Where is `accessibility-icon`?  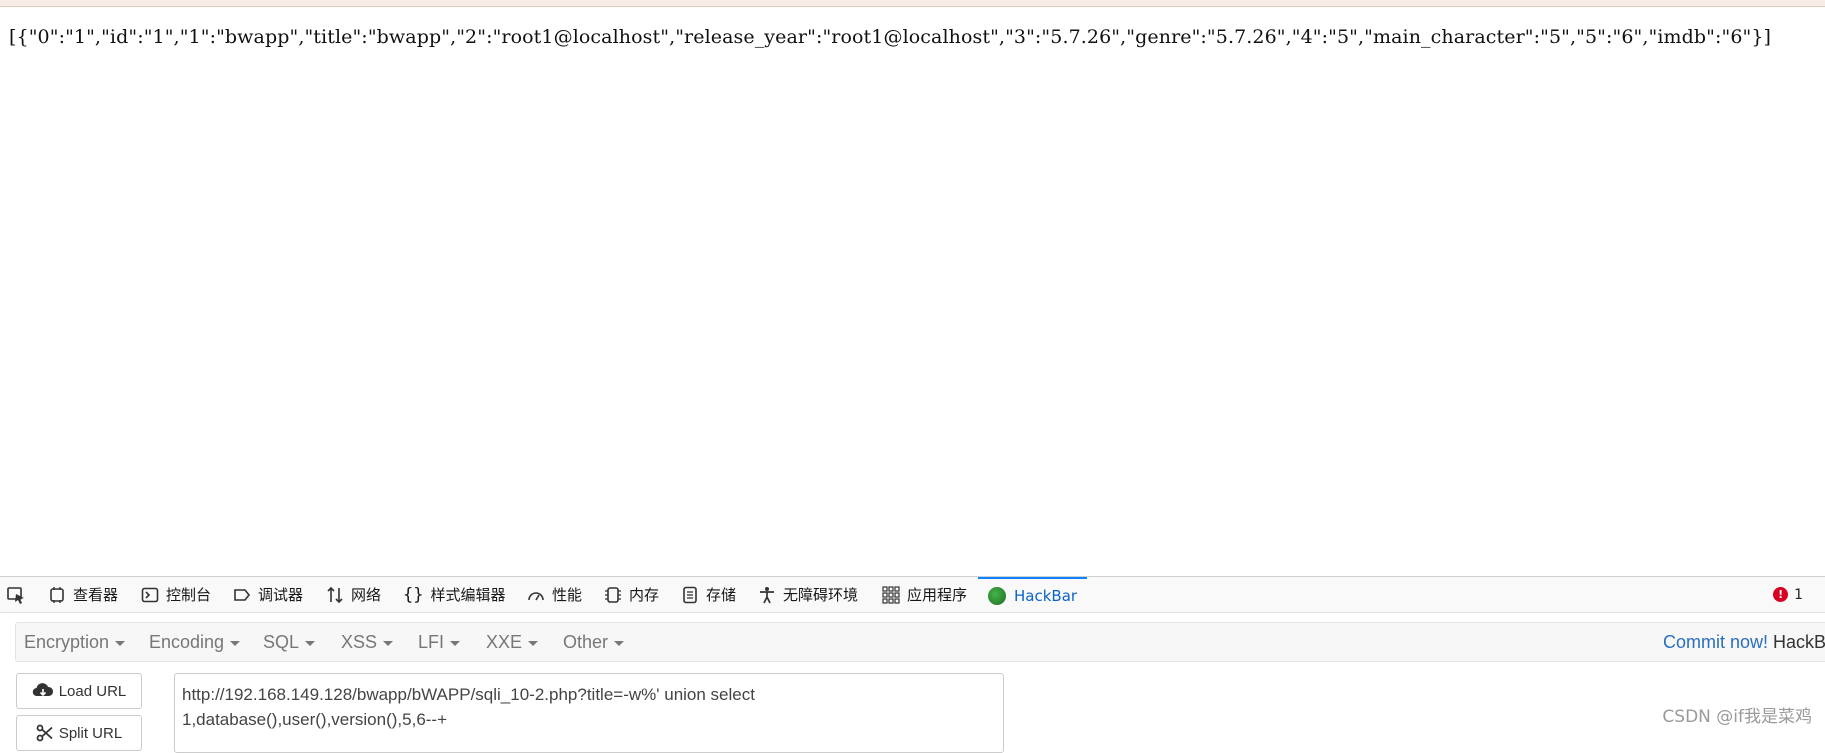 accessibility-icon is located at coordinates (767, 594).